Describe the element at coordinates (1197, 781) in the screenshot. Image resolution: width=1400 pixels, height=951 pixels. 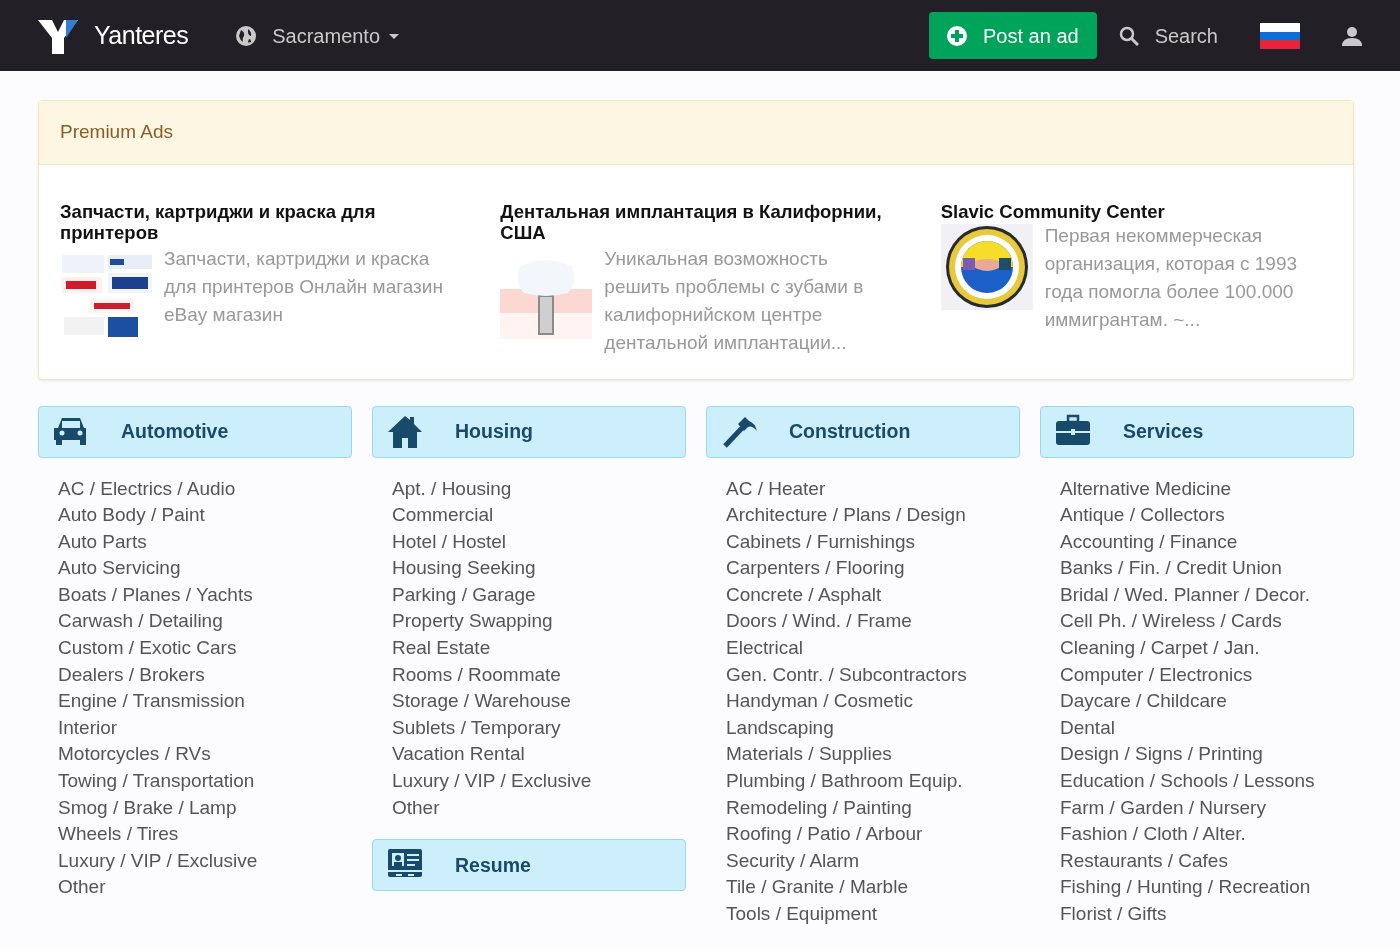
I see `category-link: Education / Schools / Lessons` at that location.